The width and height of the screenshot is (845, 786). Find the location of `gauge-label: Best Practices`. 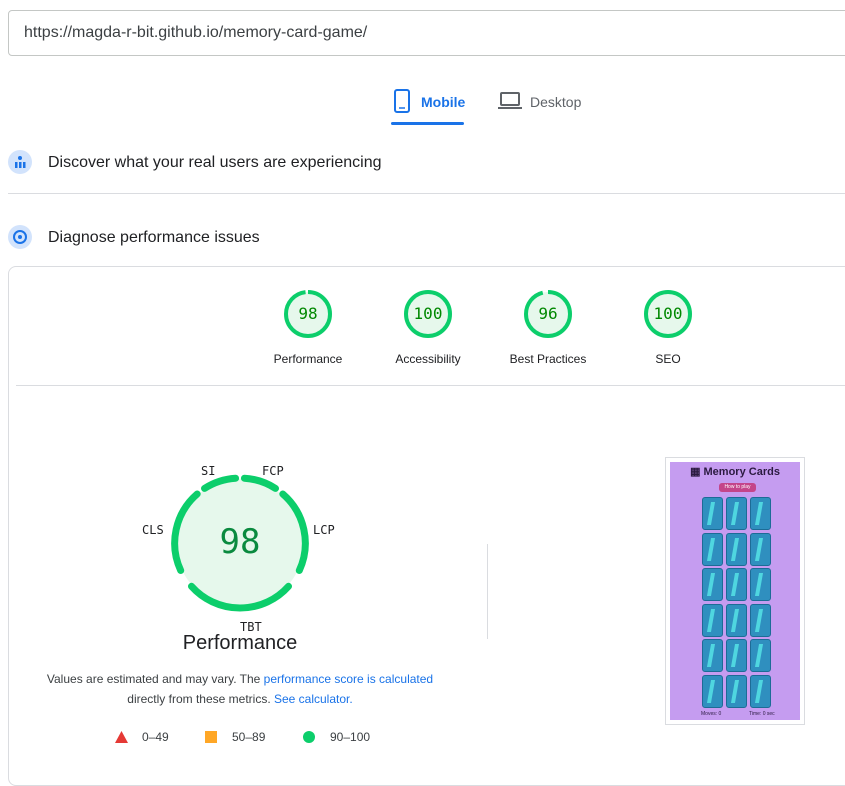

gauge-label: Best Practices is located at coordinates (548, 359).